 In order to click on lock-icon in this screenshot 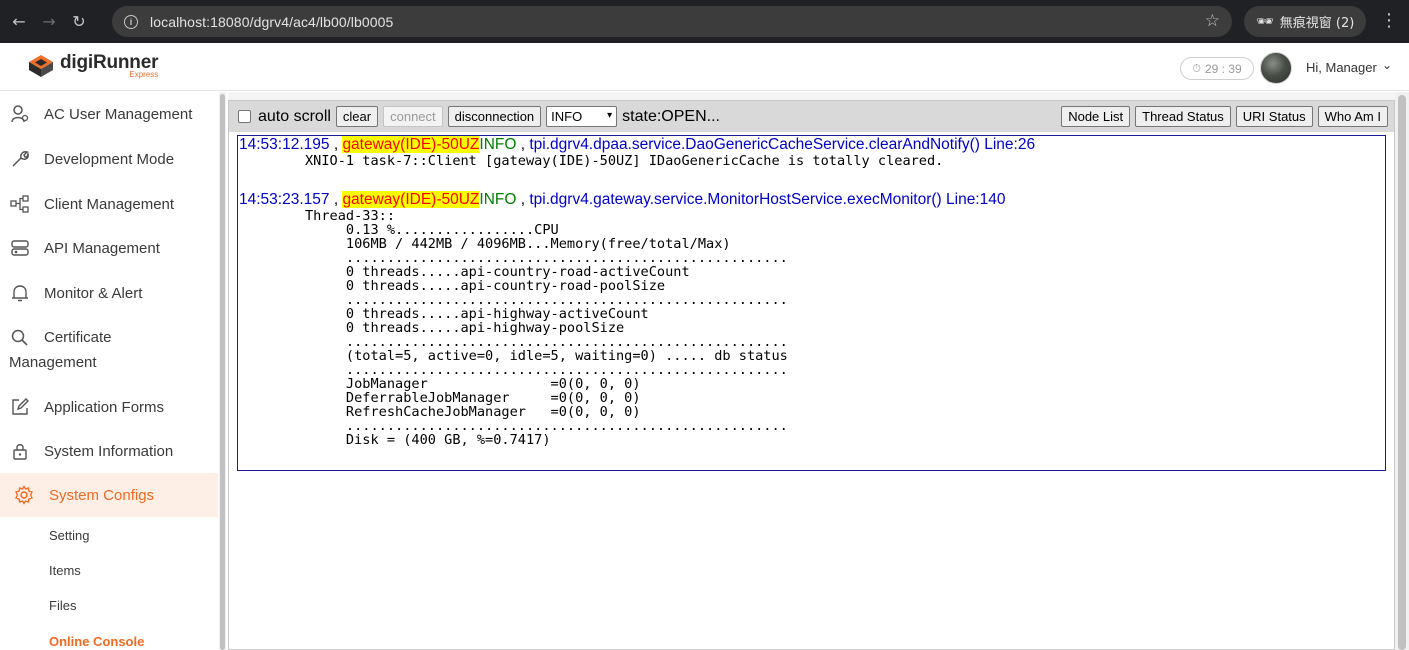, I will do `click(20, 451)`.